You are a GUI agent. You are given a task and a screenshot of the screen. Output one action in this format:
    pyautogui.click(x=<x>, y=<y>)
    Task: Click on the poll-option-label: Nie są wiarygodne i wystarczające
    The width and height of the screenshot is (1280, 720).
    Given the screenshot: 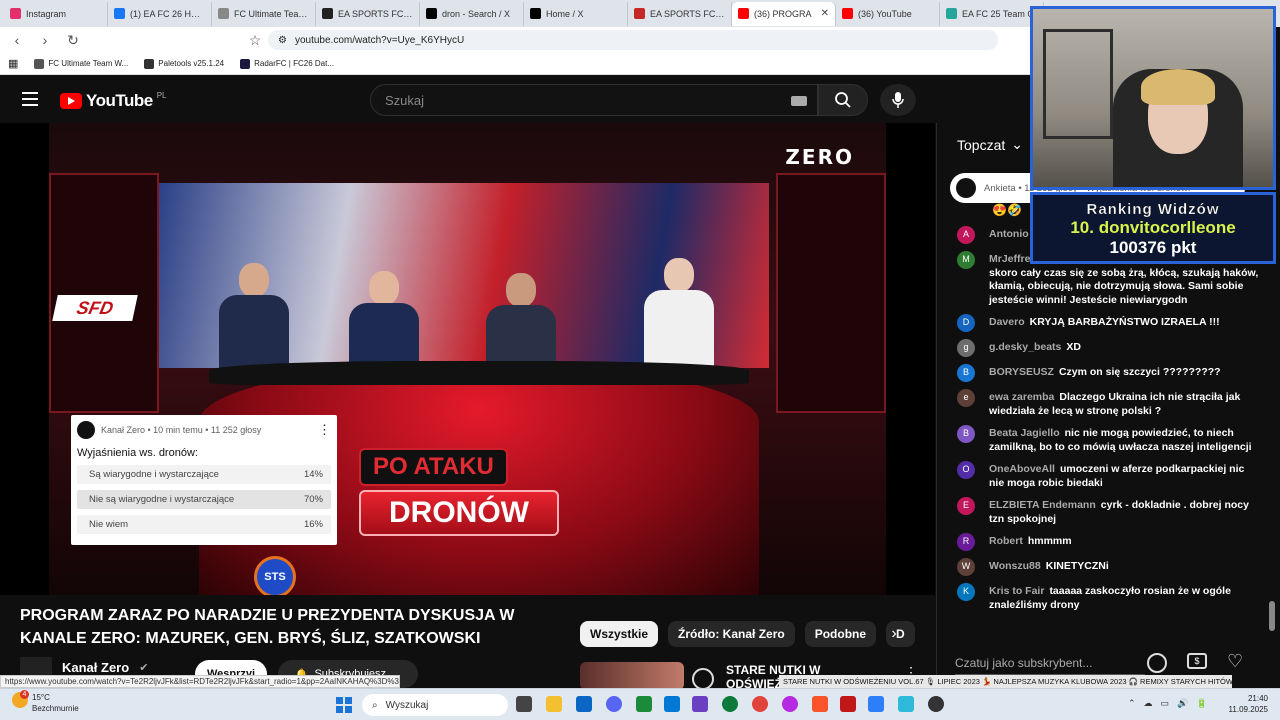 What is the action you would take?
    pyautogui.click(x=162, y=499)
    